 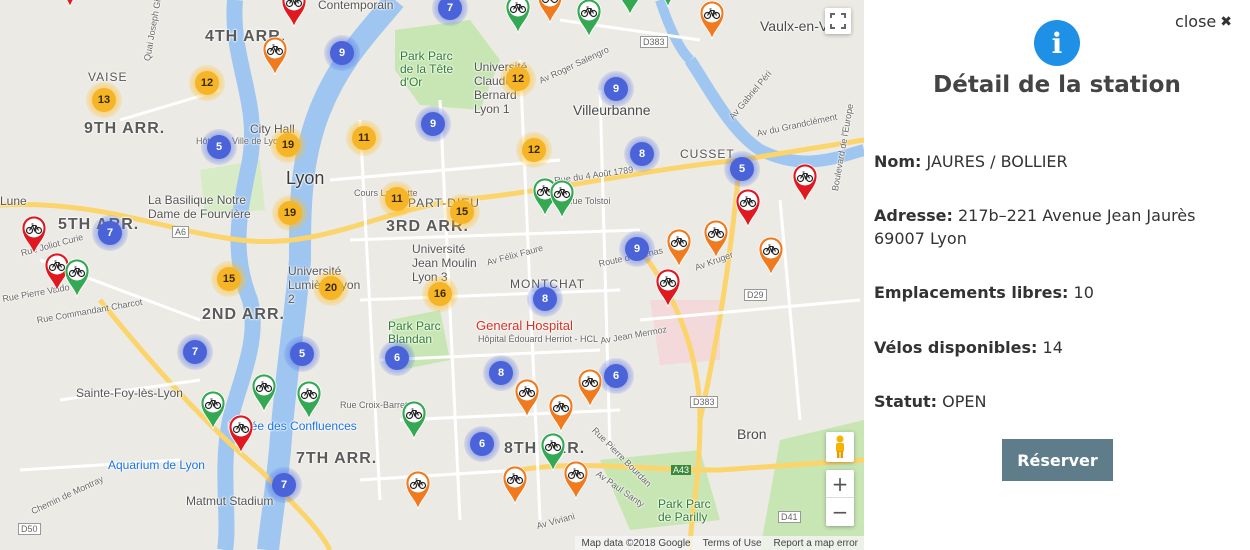 I want to click on close-button: close ✖, so click(x=1203, y=21).